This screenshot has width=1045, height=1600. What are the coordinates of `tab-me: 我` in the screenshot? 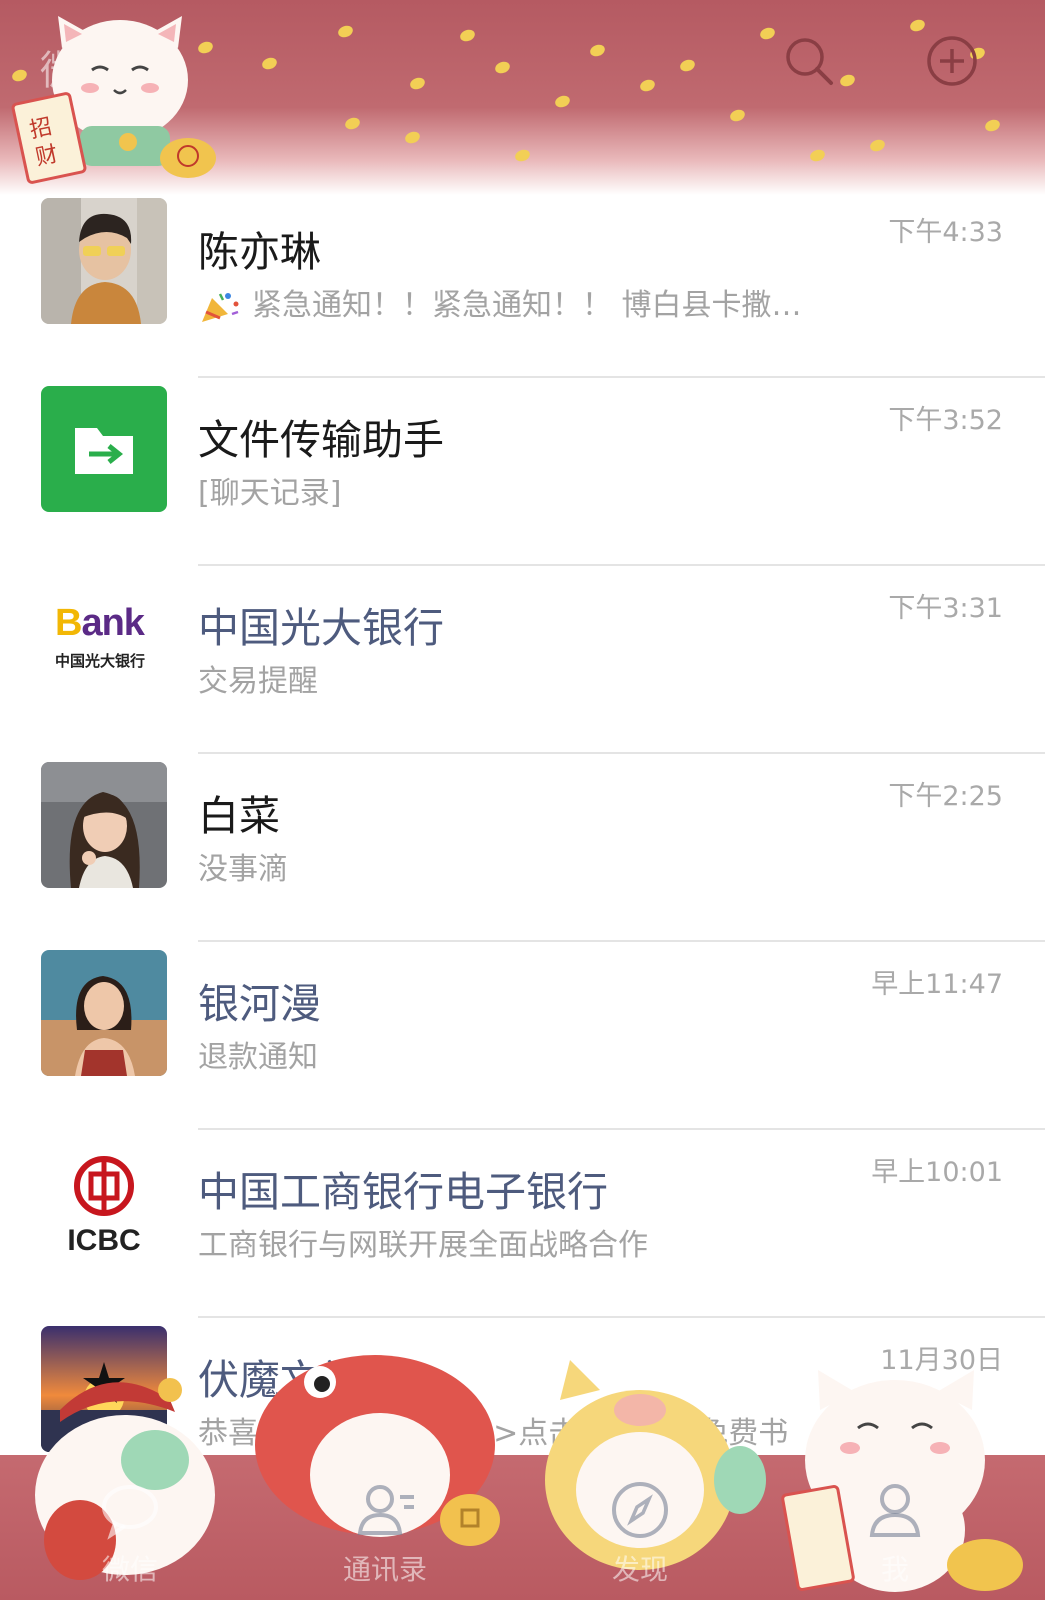 It's located at (895, 1527).